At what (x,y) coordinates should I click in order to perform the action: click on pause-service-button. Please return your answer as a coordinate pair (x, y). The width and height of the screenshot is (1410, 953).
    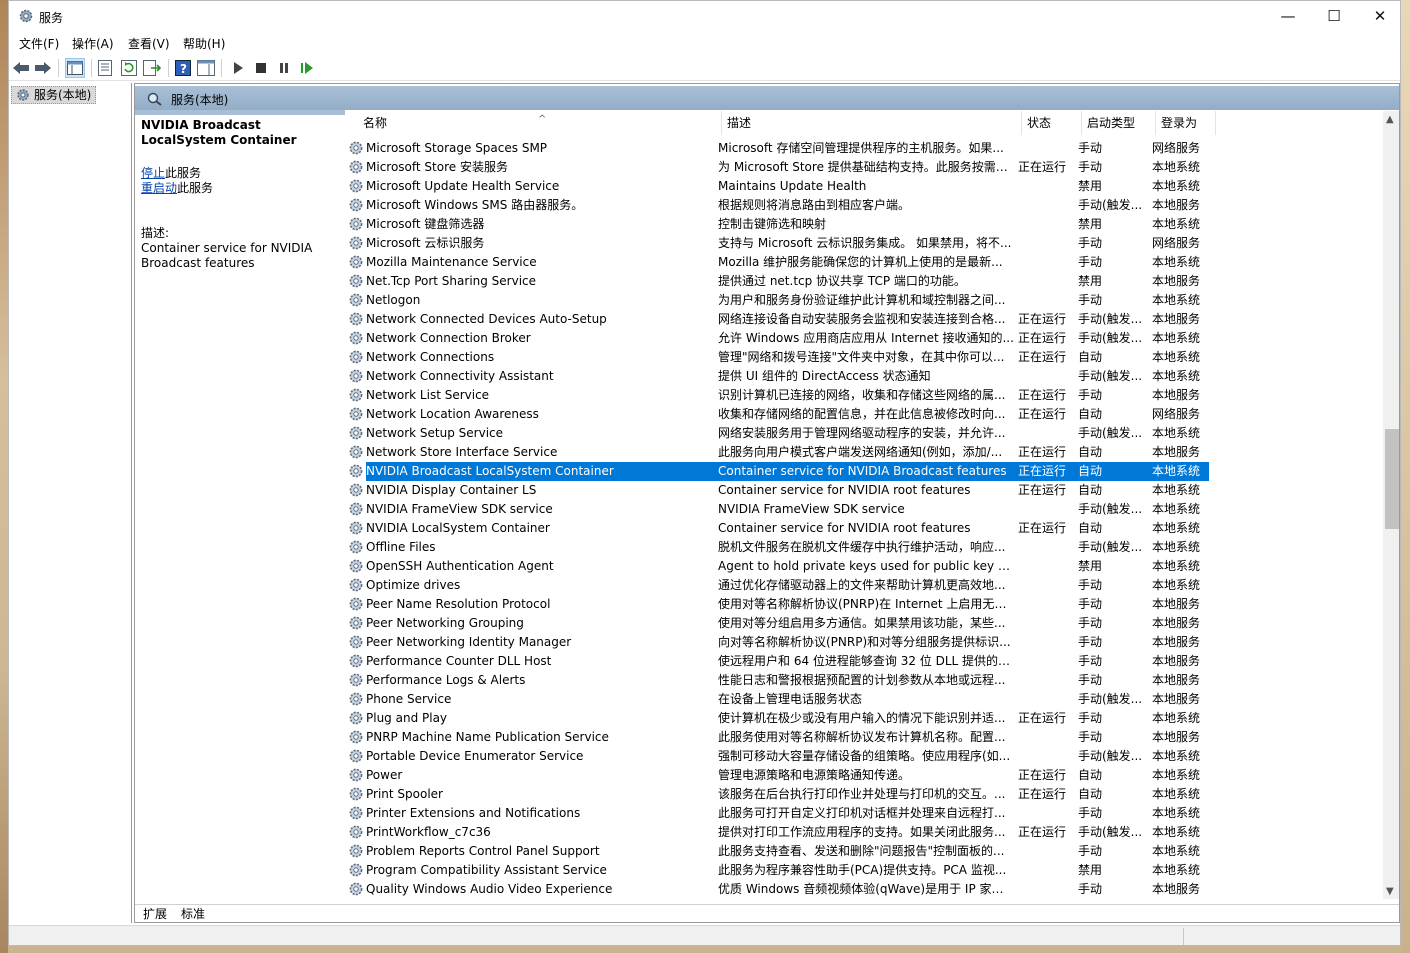
    Looking at the image, I should click on (284, 68).